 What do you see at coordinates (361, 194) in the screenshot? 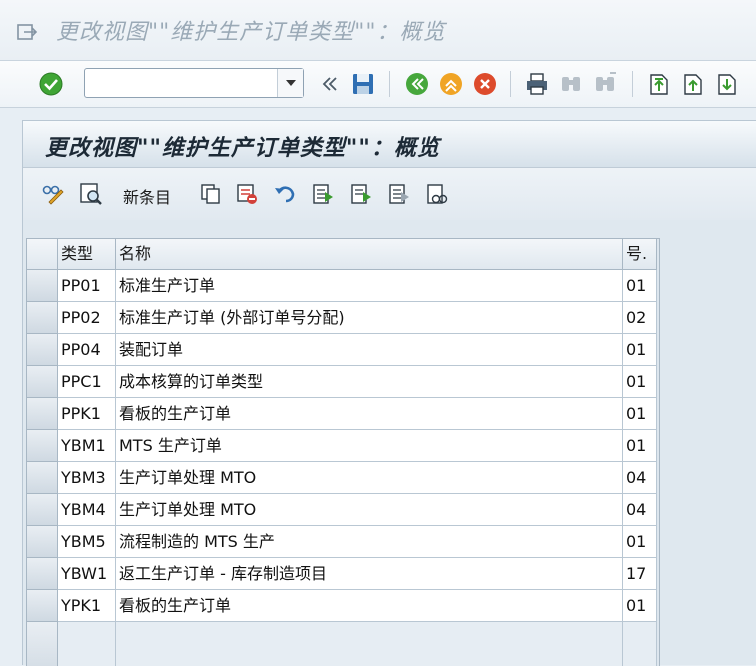
I see `select-block-icon` at bounding box center [361, 194].